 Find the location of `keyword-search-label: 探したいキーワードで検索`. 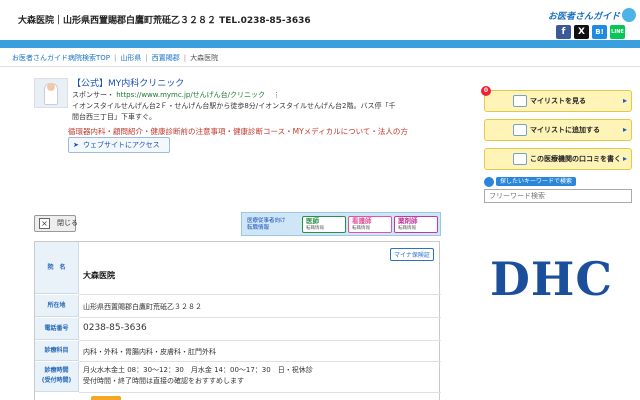

keyword-search-label: 探したいキーワードで検索 is located at coordinates (536, 181).